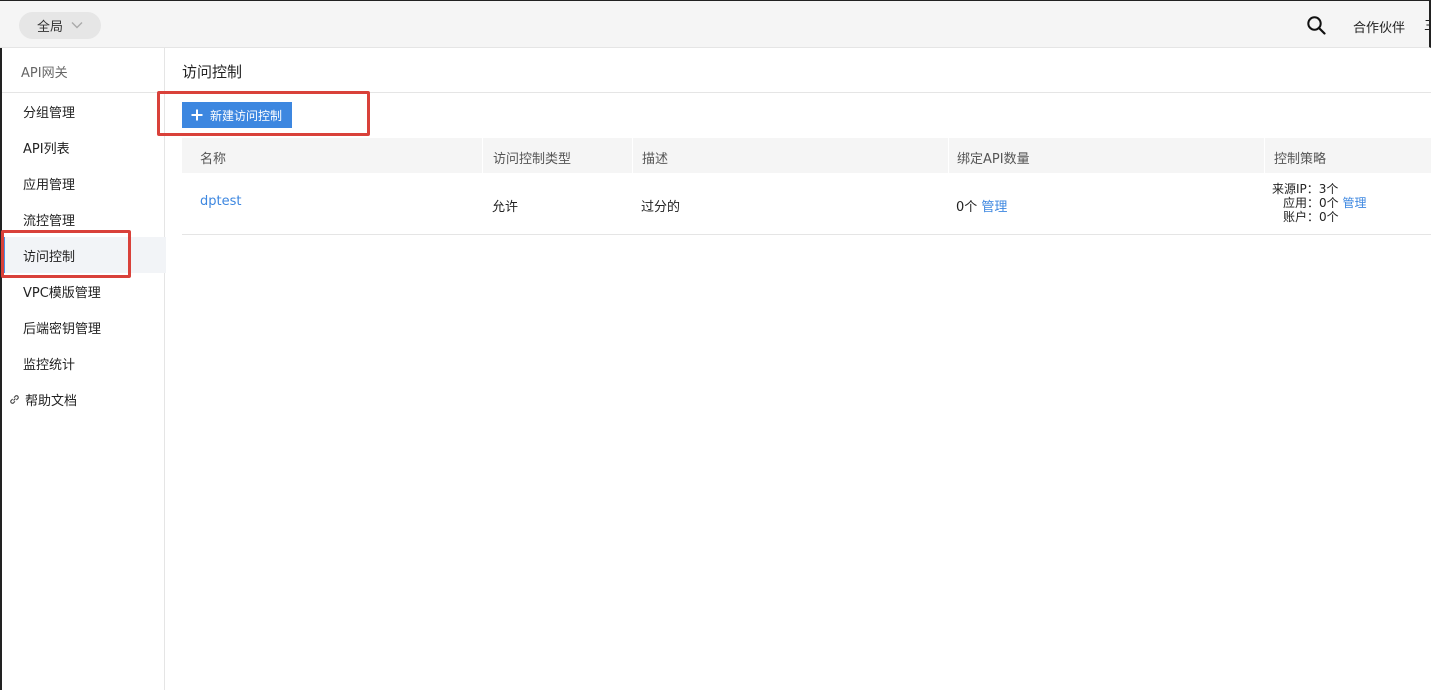 The width and height of the screenshot is (1431, 690). Describe the element at coordinates (49, 221) in the screenshot. I see `sidebar-item-label: 流控管理` at that location.